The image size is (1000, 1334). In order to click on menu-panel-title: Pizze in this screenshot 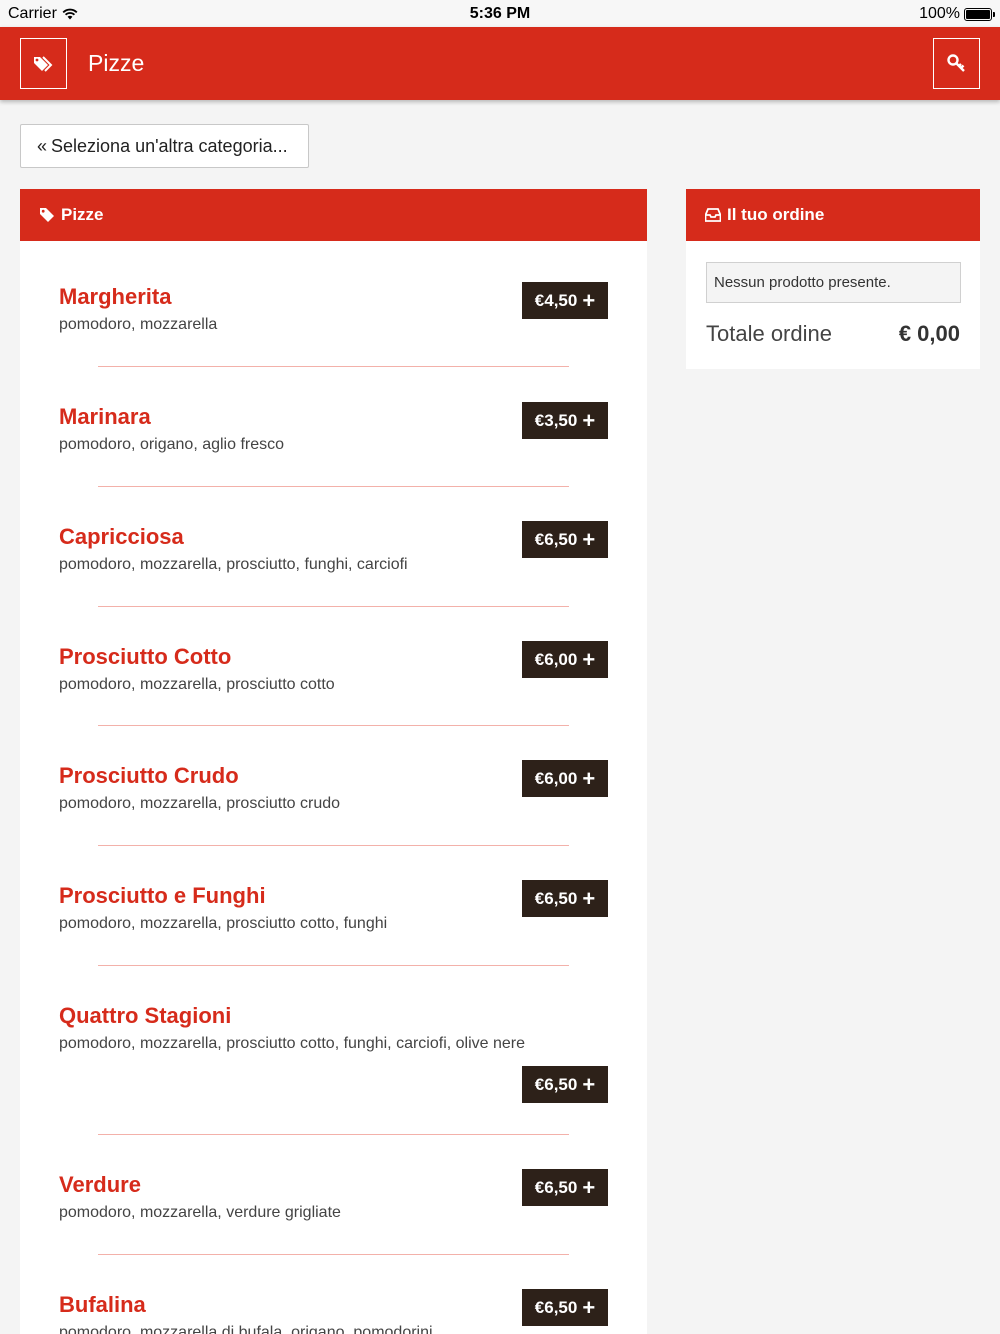, I will do `click(82, 214)`.